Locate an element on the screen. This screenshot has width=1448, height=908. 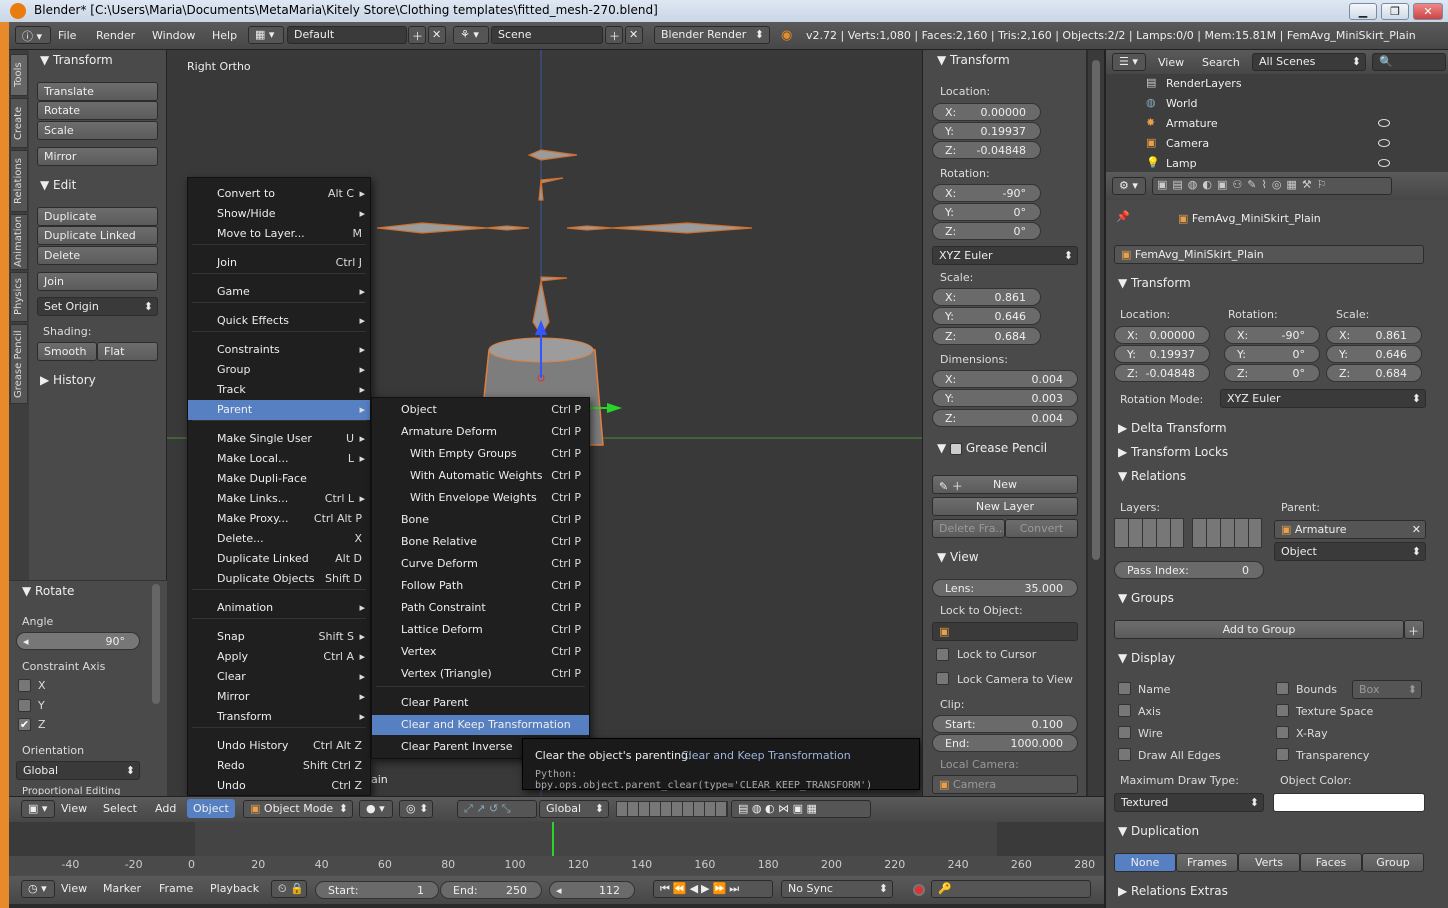
parent-menu-item: Vertex (Triangle) Ctrl P is located at coordinates (480, 674).